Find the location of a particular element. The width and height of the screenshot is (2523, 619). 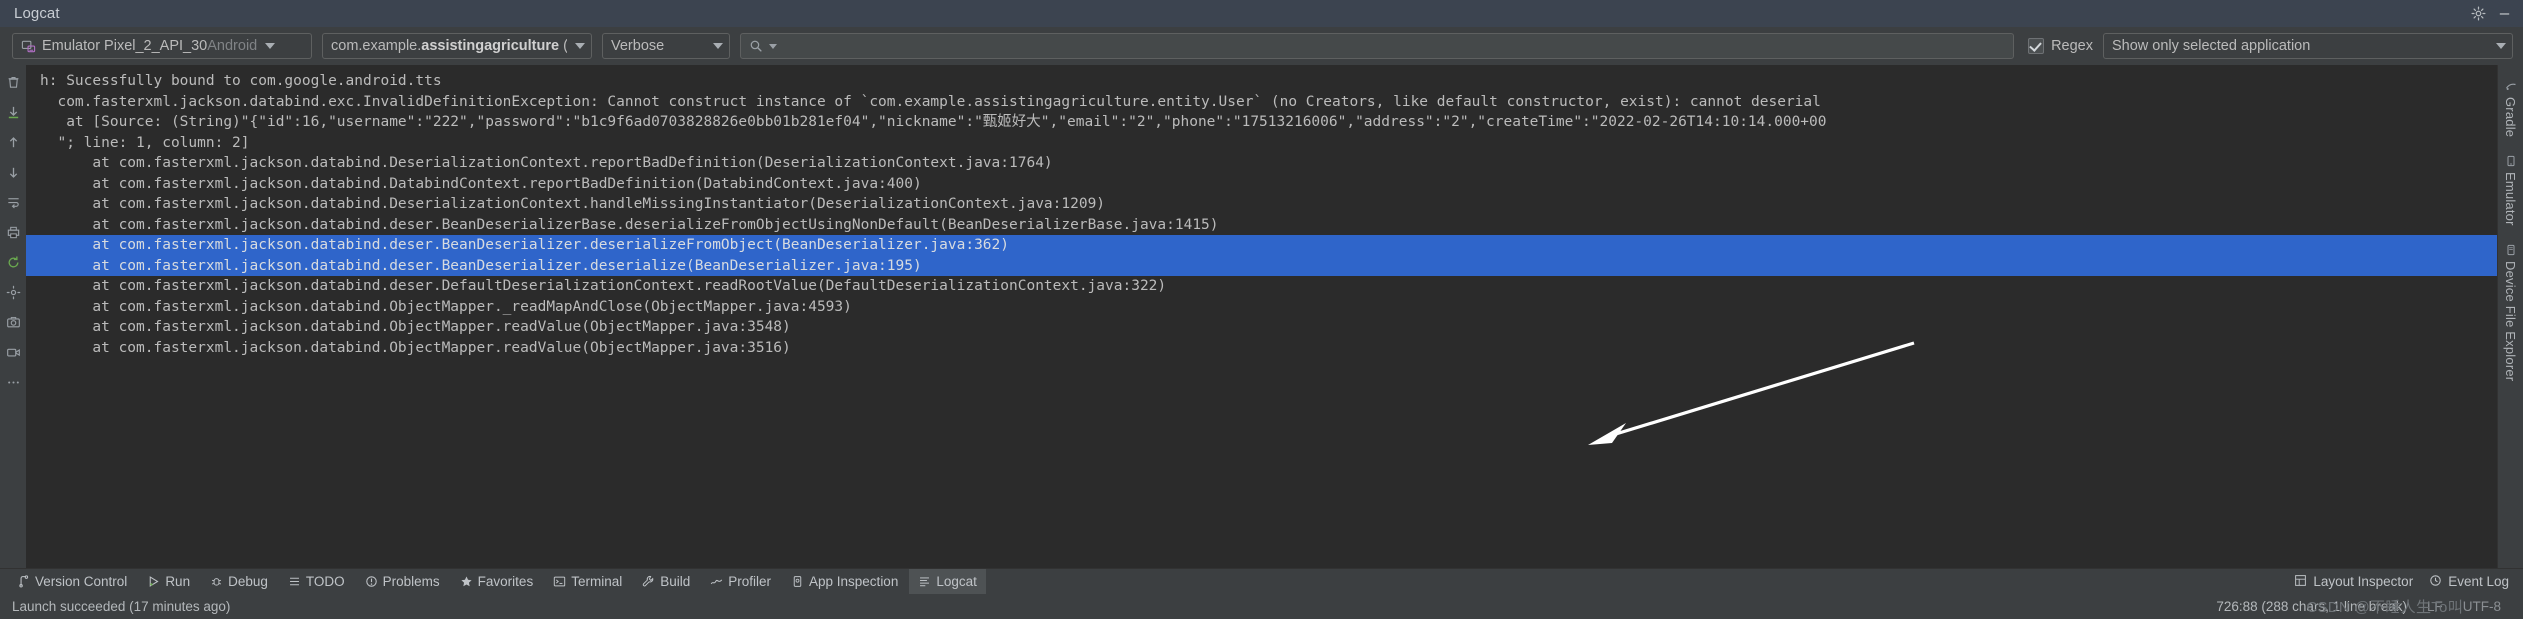

tool-window-button-event-log: Event Log is located at coordinates (2476, 582).